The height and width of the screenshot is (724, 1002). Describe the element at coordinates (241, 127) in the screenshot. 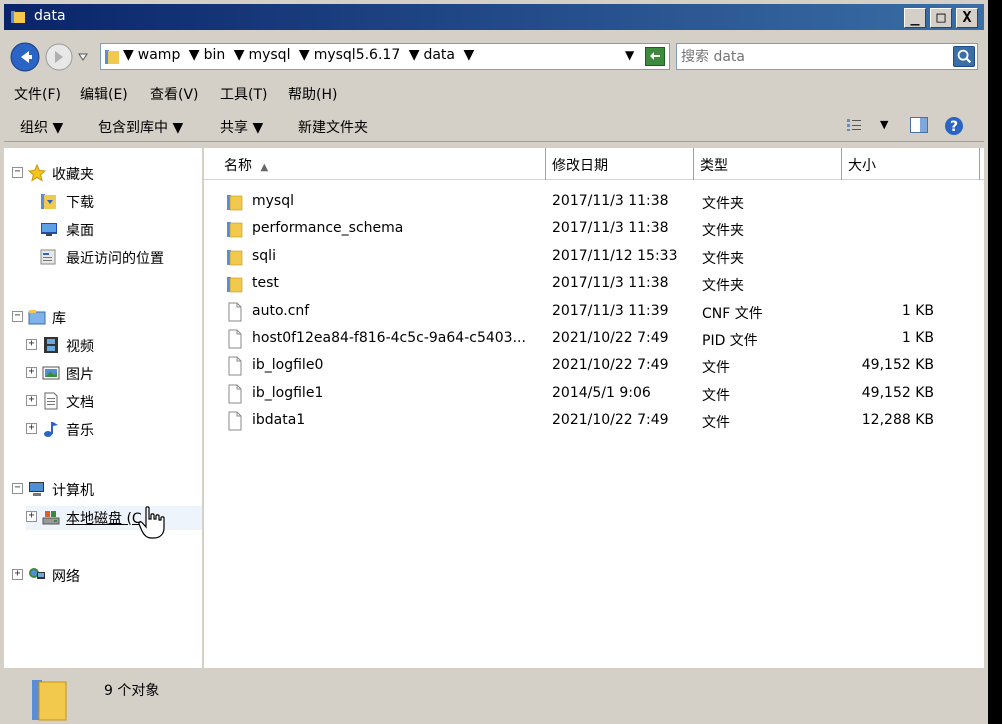

I see `share-button: 共享 ▼` at that location.